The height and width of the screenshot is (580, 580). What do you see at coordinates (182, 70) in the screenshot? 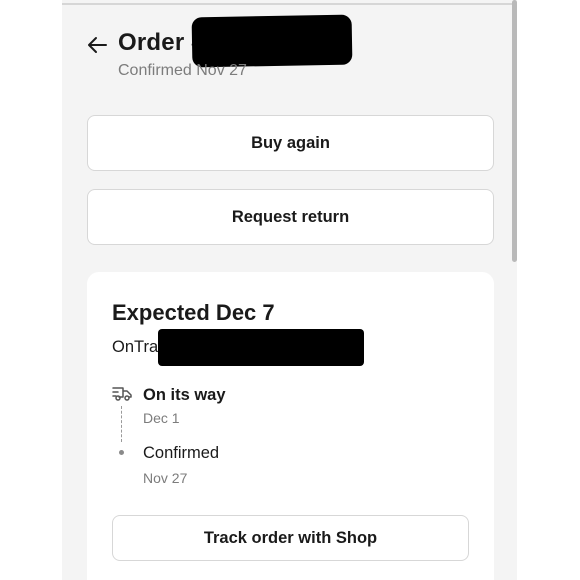
I see `order-confirmed-date: Confirmed Nov 27` at bounding box center [182, 70].